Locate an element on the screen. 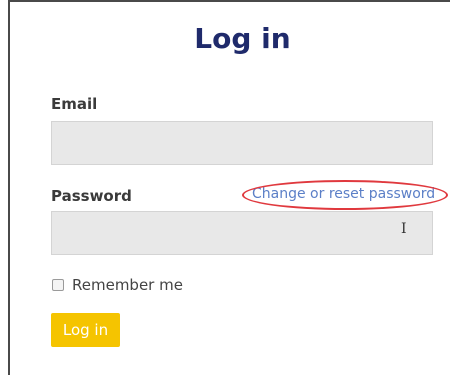  email-field is located at coordinates (242, 143).